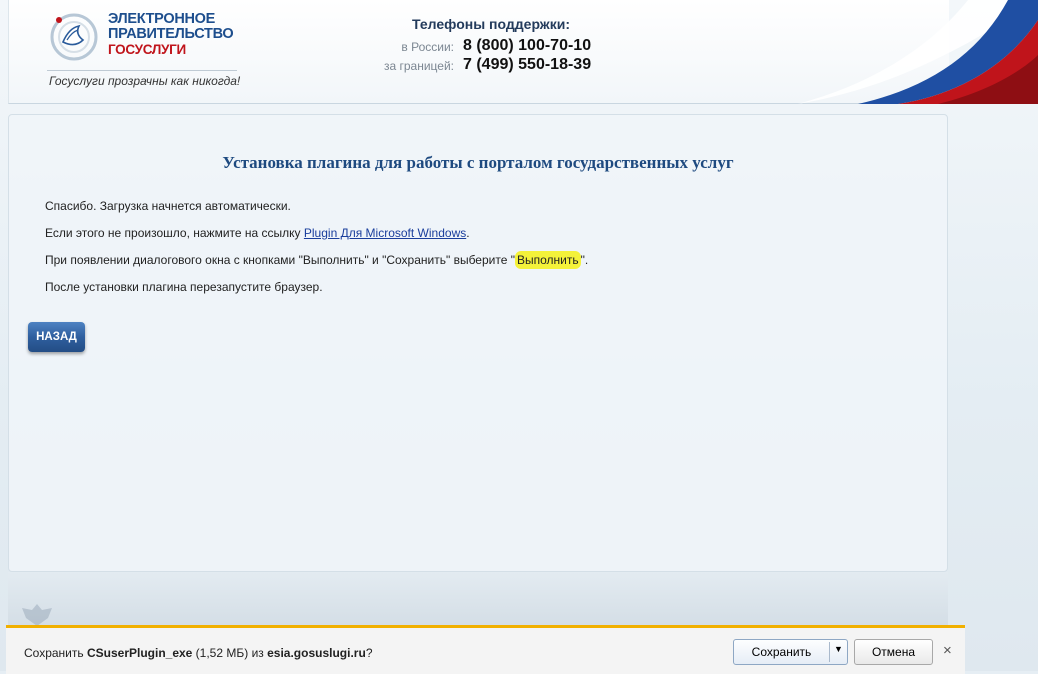  What do you see at coordinates (162, 19) in the screenshot?
I see `logo-line-1: ЭЛЕКТРОННОЕ` at bounding box center [162, 19].